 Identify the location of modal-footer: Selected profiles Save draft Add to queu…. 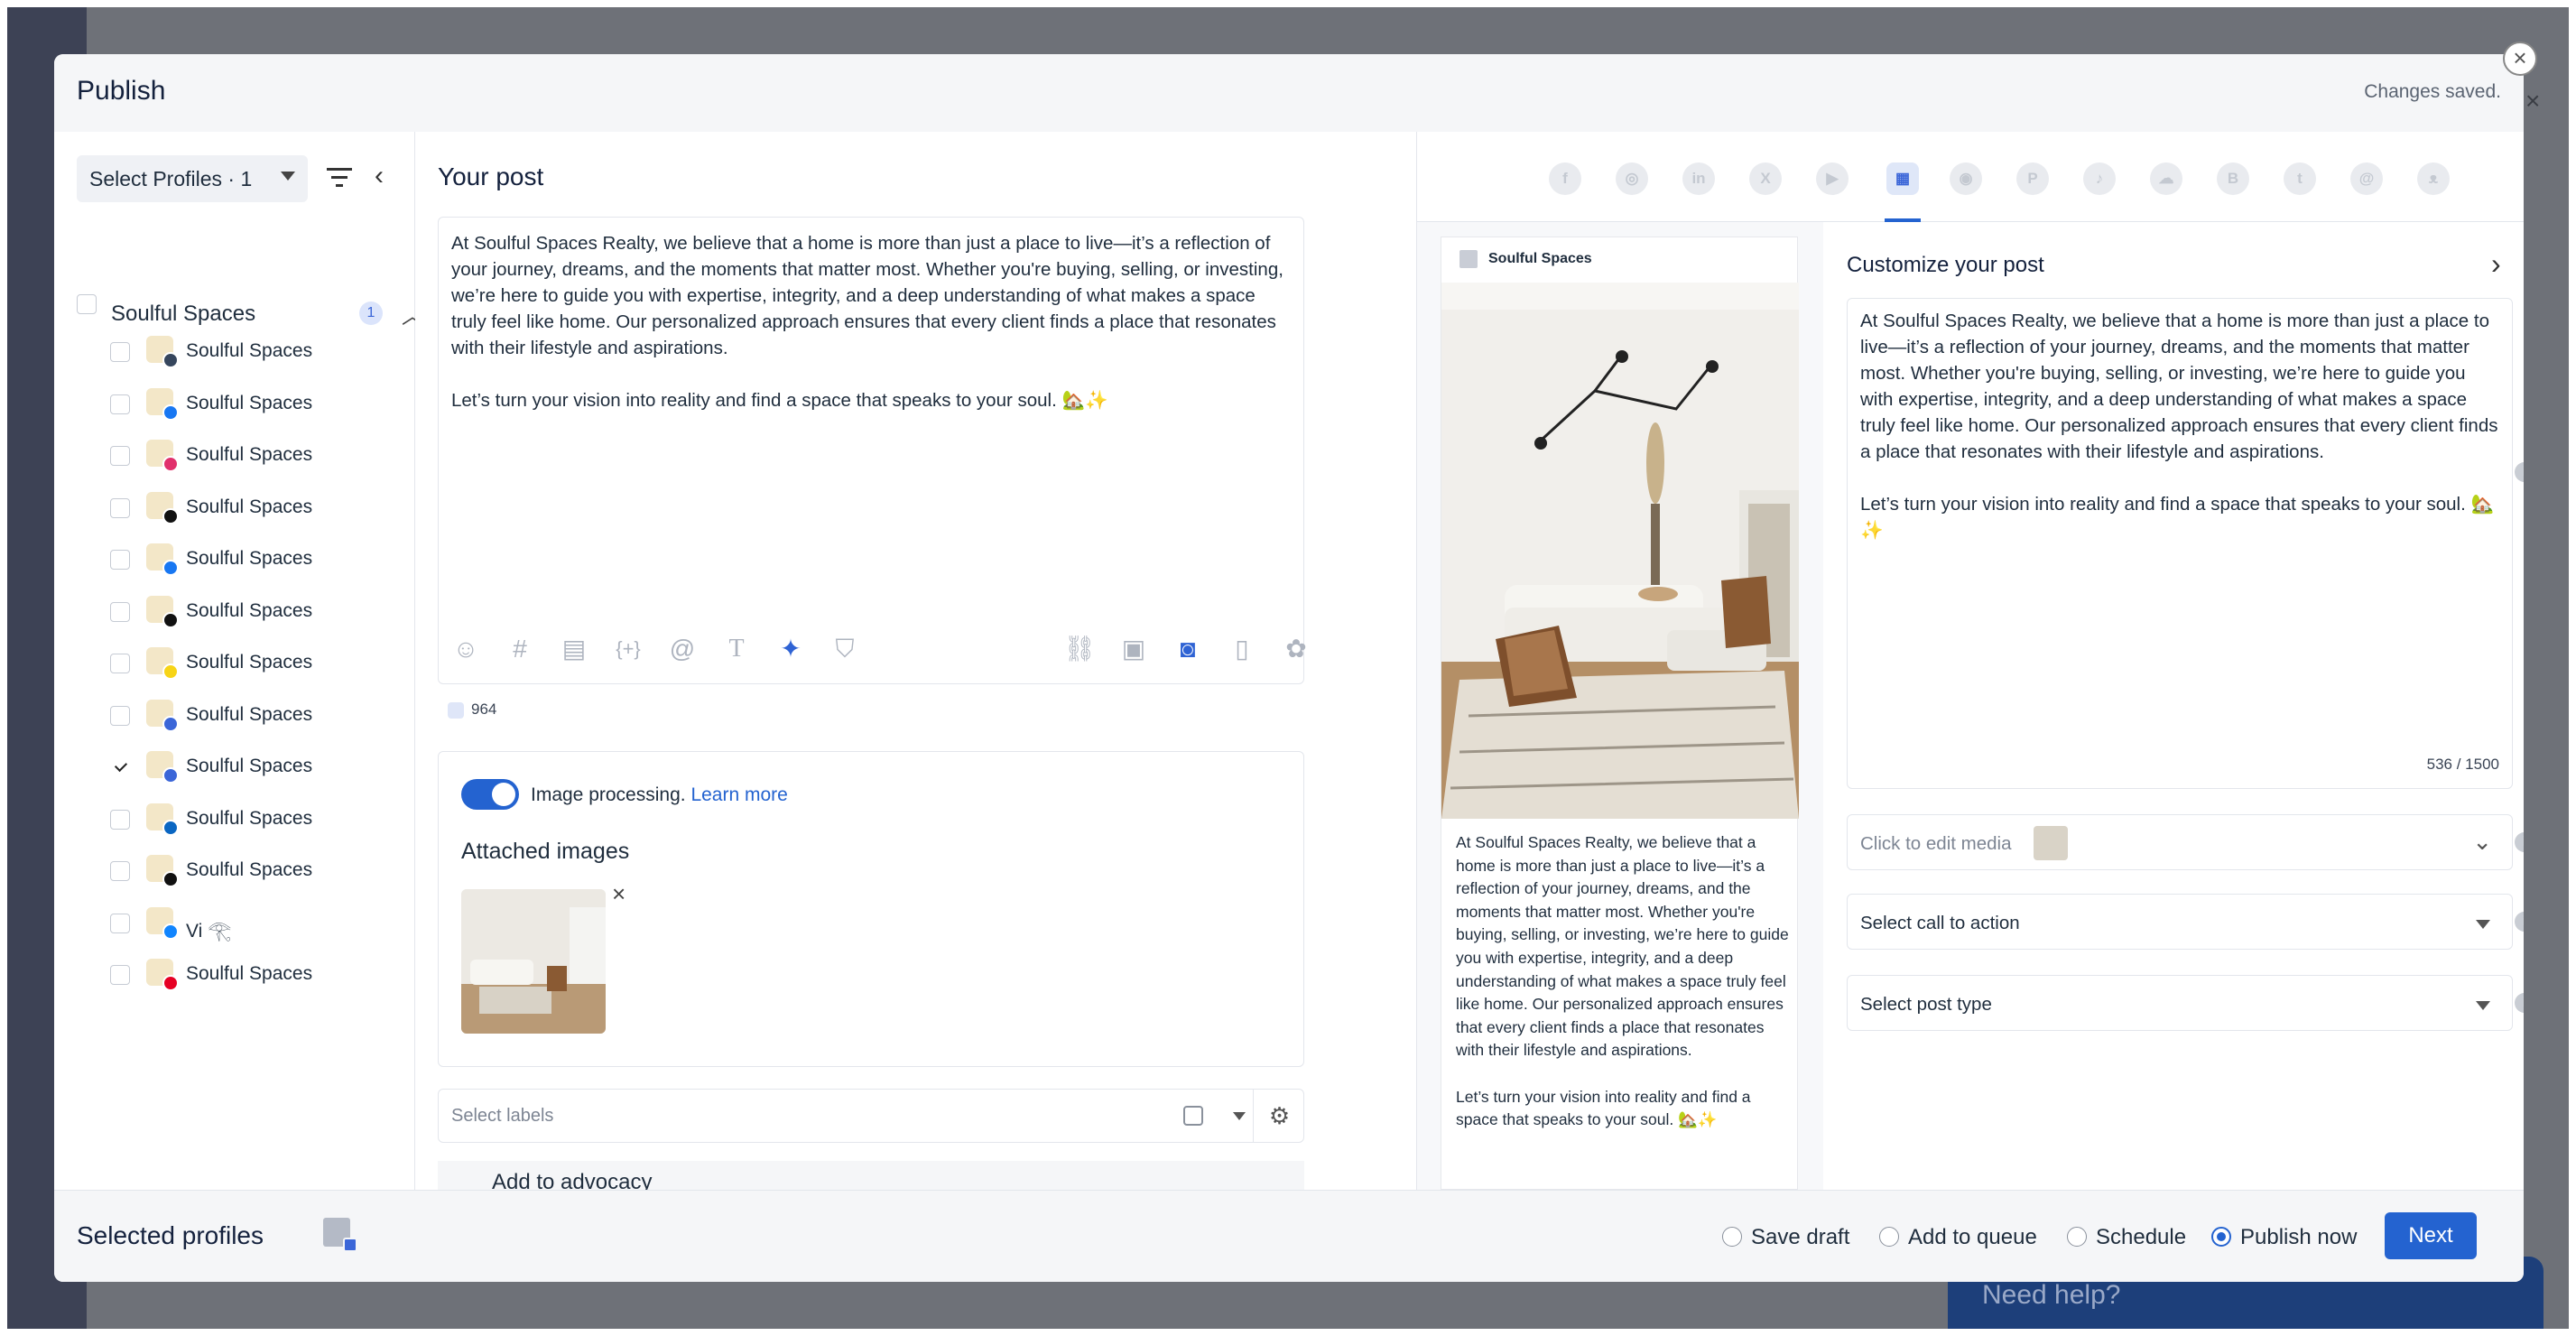
(1289, 1236).